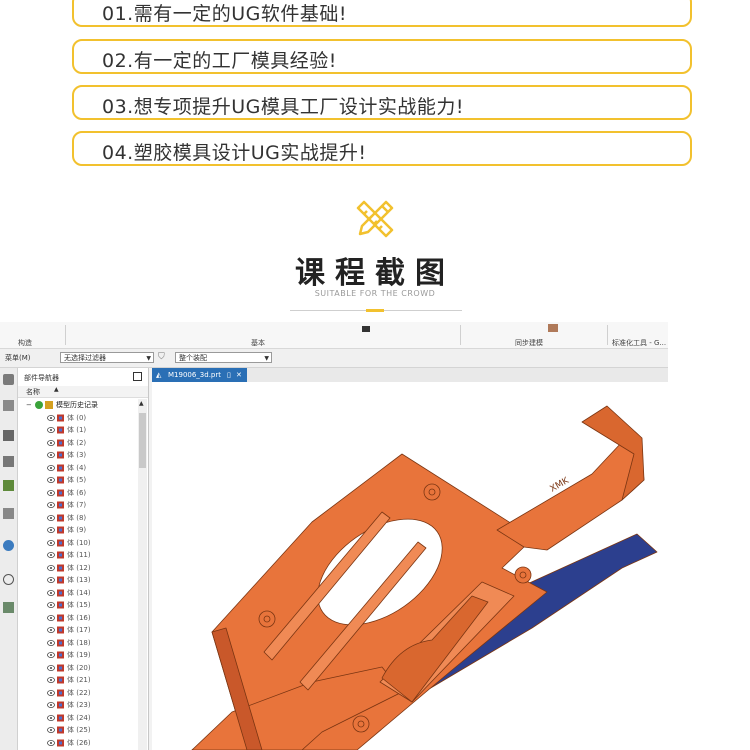 The width and height of the screenshot is (750, 750). I want to click on tree-body-row: 体 (20), so click(77, 668).